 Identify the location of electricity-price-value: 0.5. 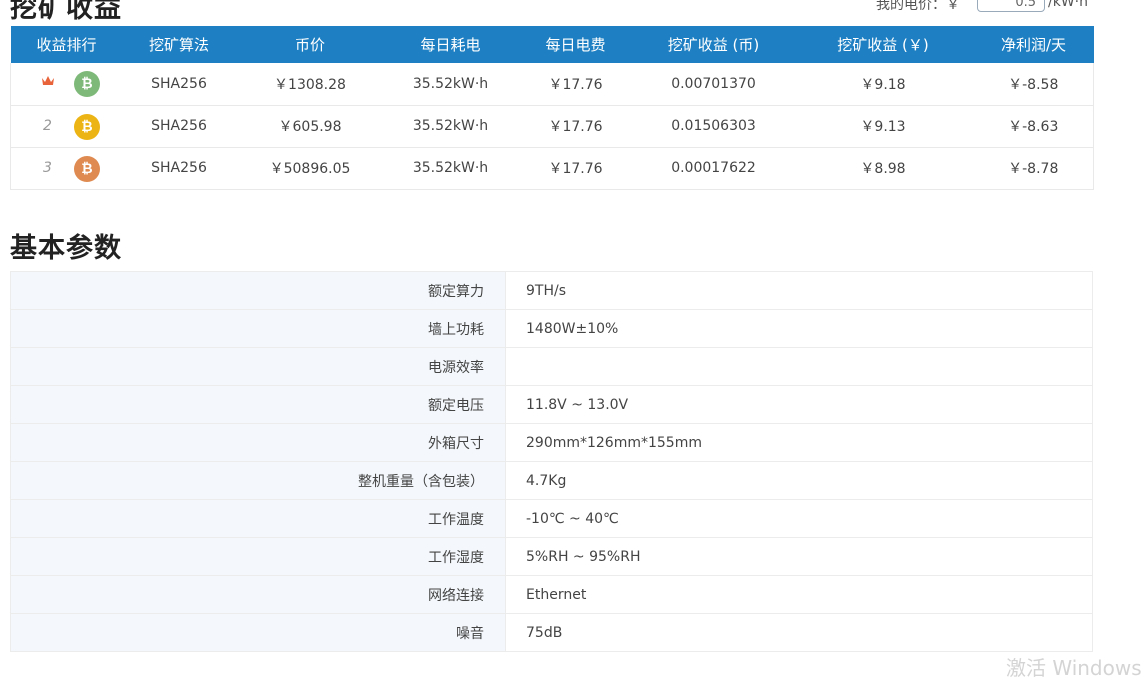
(1025, 5).